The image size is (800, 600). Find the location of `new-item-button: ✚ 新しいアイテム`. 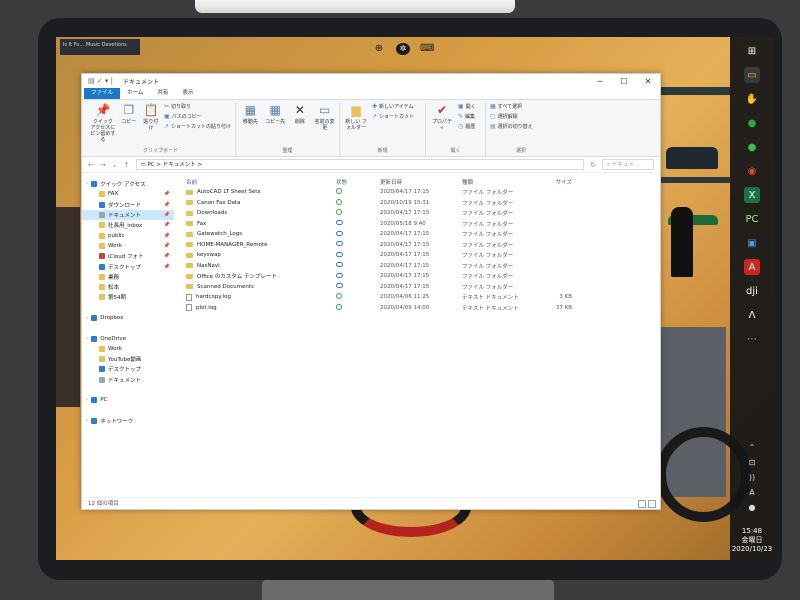

new-item-button: ✚ 新しいアイテム is located at coordinates (393, 106).